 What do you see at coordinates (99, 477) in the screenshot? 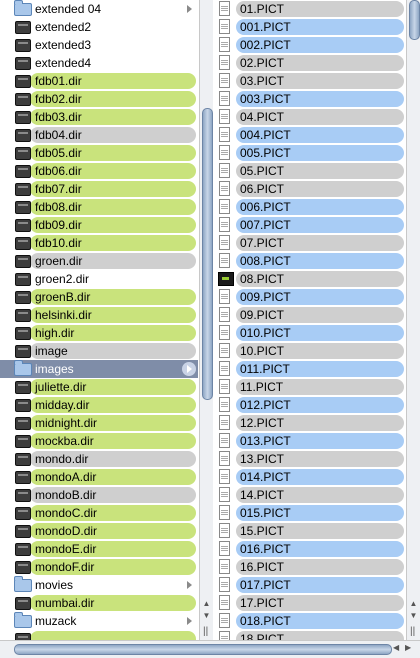
I see `folder-list-item: mondoA.dir` at bounding box center [99, 477].